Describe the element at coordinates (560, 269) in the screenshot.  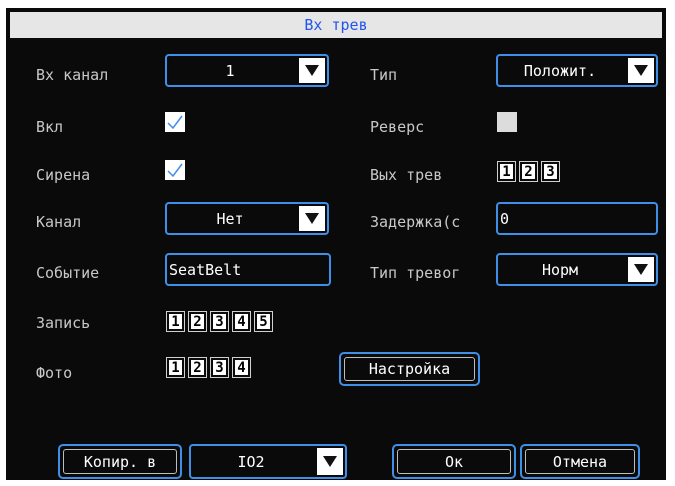
I see `alarm-type-value: Норм` at that location.